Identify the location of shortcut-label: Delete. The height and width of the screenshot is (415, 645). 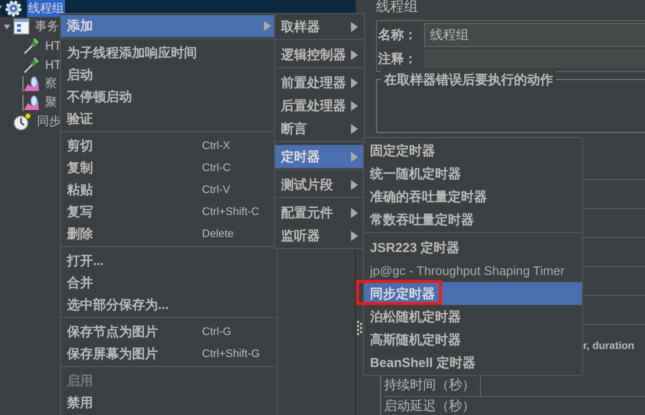
(218, 234).